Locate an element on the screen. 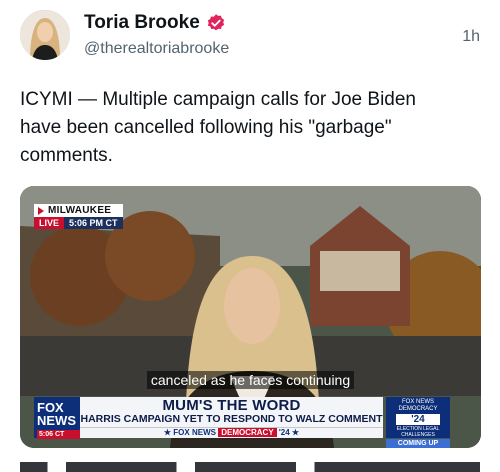 This screenshot has height=472, width=500. verified-badge-icon is located at coordinates (215, 22).